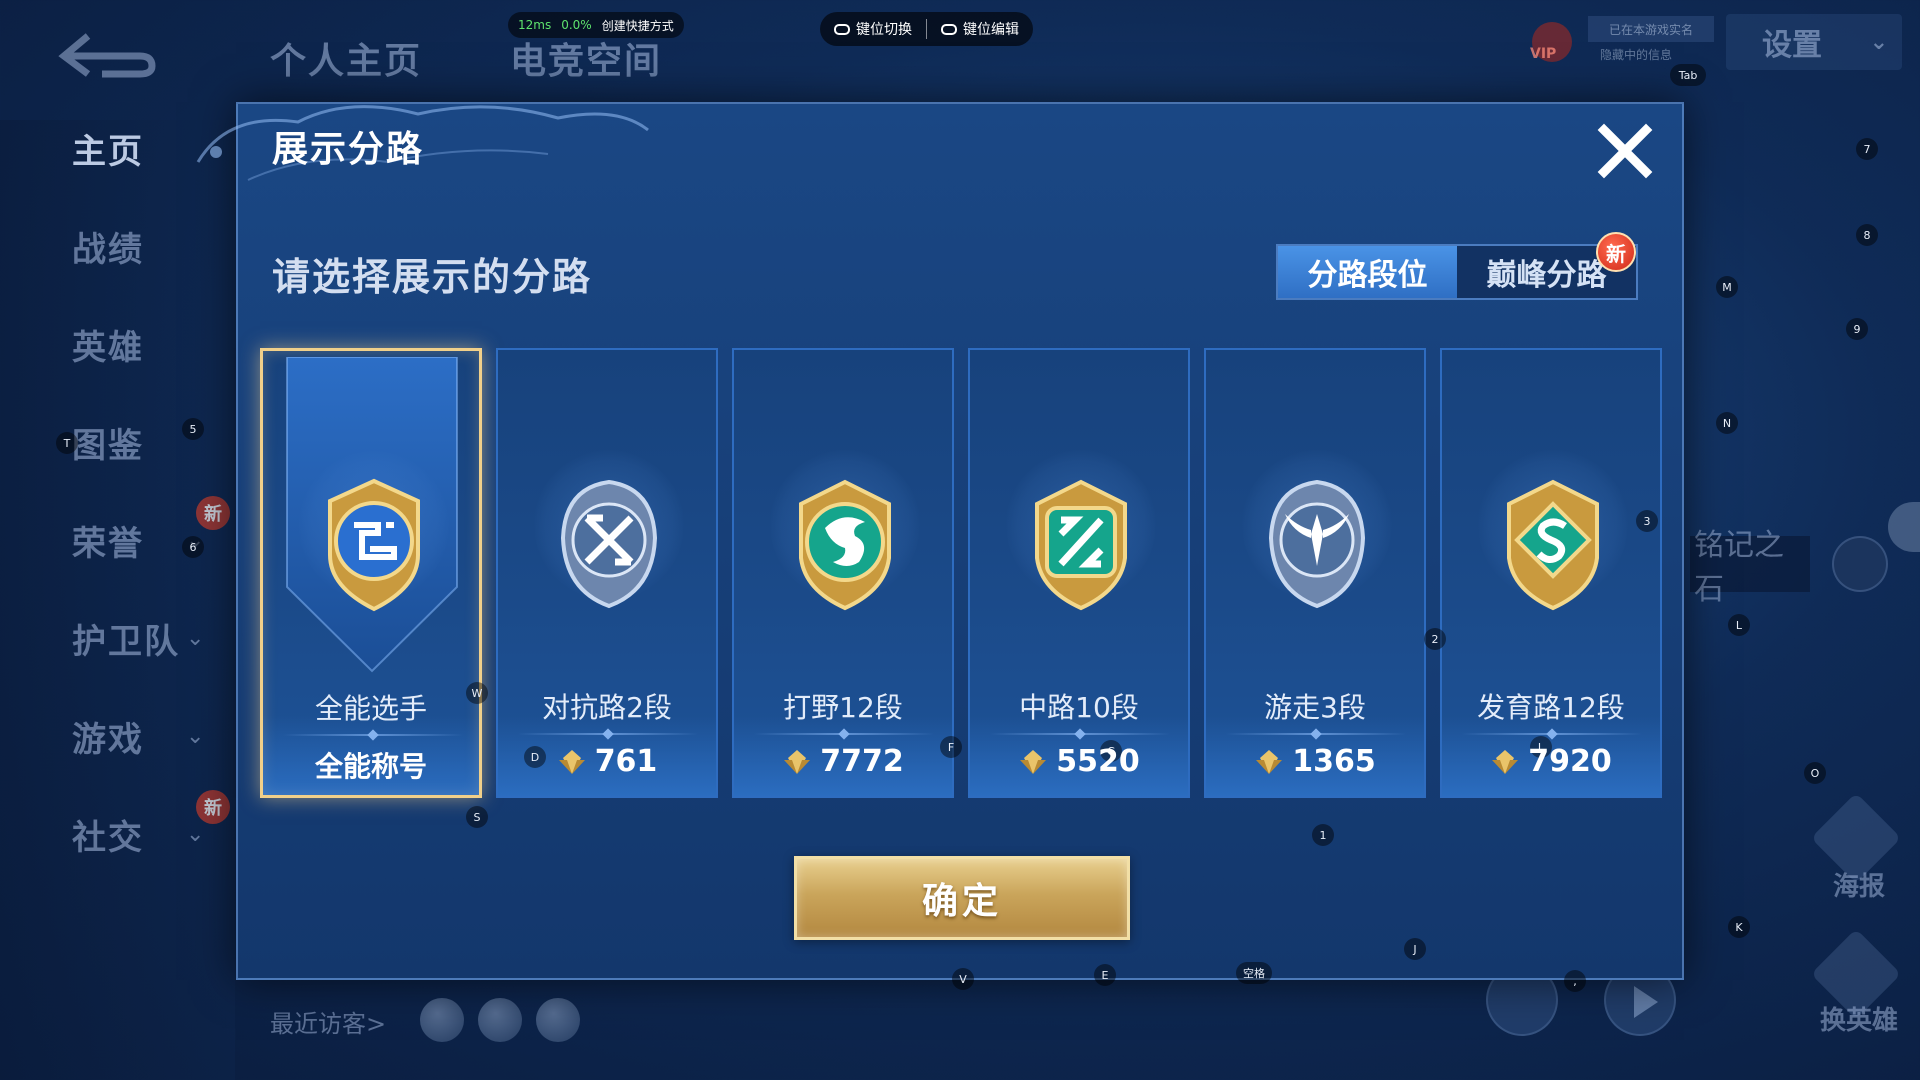 The image size is (1920, 1080). Describe the element at coordinates (1727, 423) in the screenshot. I see `key-hint-badge: N` at that location.